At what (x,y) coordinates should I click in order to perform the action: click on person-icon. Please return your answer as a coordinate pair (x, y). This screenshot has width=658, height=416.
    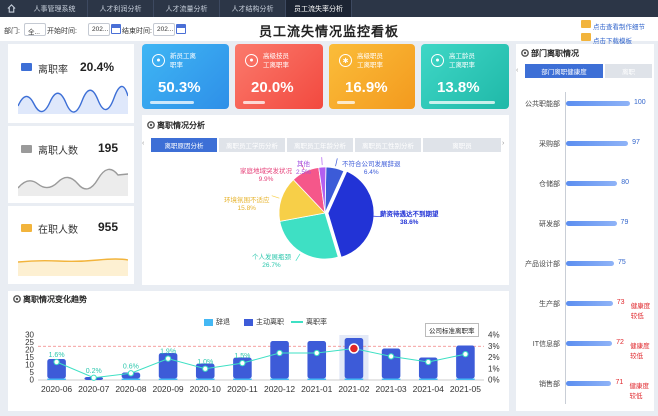
    Looking at the image, I should click on (26, 228).